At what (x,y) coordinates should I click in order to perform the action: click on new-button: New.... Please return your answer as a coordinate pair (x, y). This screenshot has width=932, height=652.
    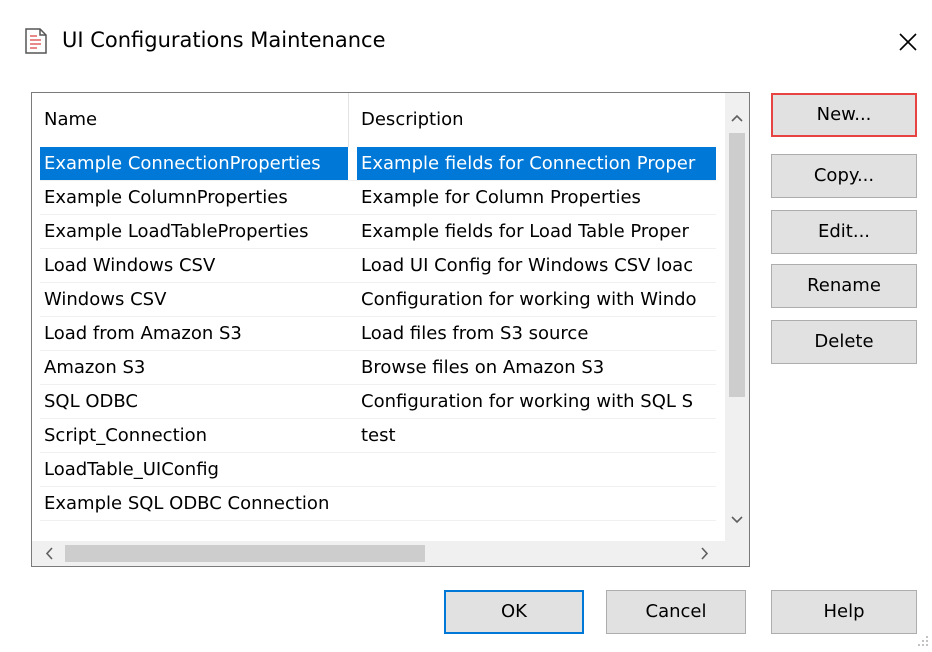
    Looking at the image, I should click on (844, 115).